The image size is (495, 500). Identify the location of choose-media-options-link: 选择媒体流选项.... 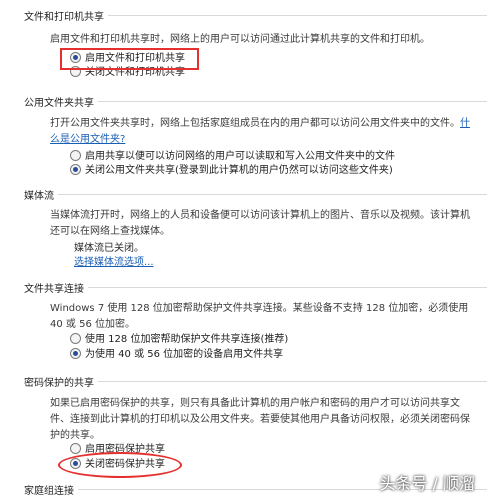
(114, 262).